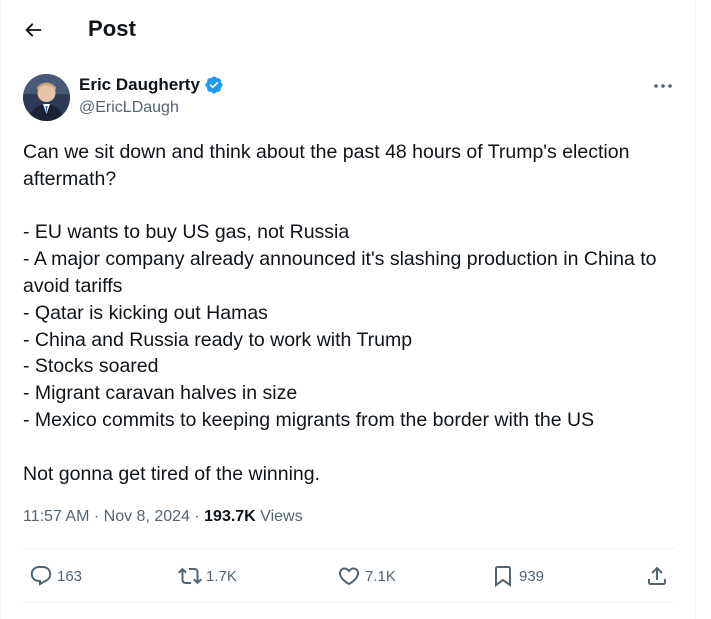 The width and height of the screenshot is (711, 619). I want to click on back-button, so click(33, 30).